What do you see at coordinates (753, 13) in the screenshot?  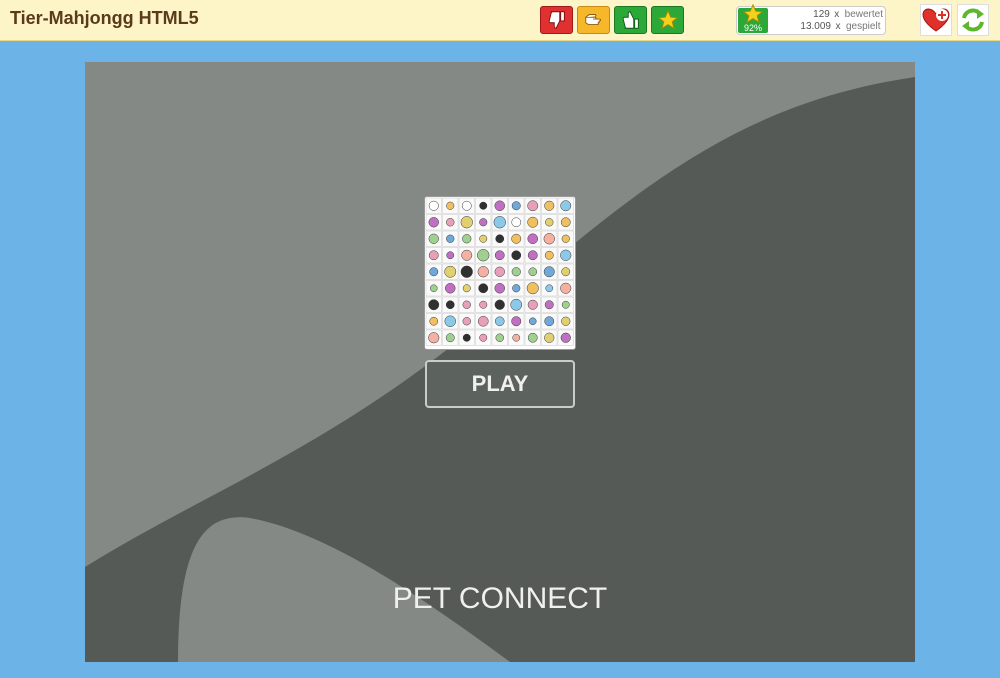 I see `rating-star-icon` at bounding box center [753, 13].